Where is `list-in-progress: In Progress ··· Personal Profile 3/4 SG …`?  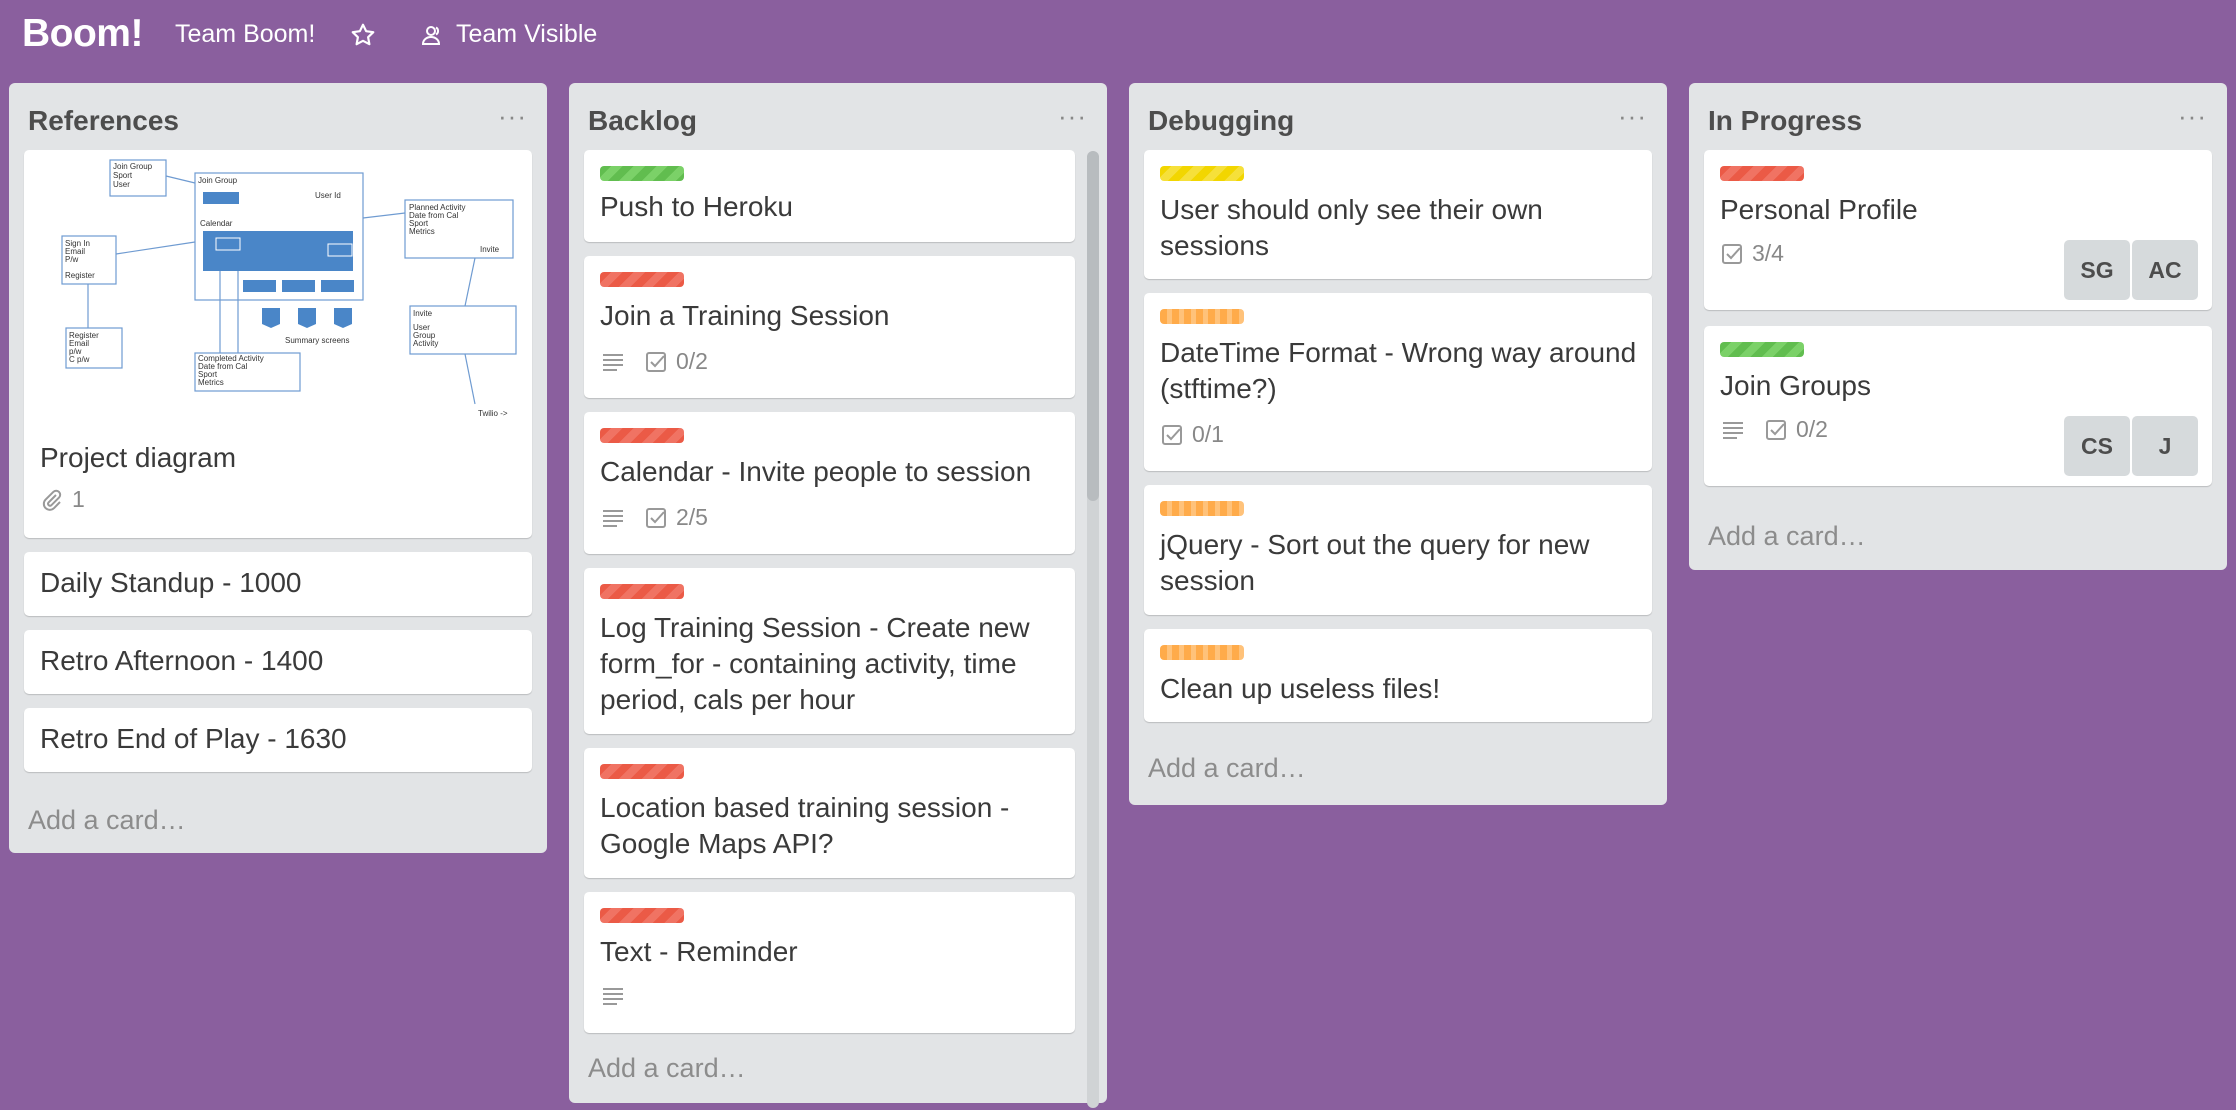
list-in-progress: In Progress ··· Personal Profile 3/4 SG … is located at coordinates (1958, 326).